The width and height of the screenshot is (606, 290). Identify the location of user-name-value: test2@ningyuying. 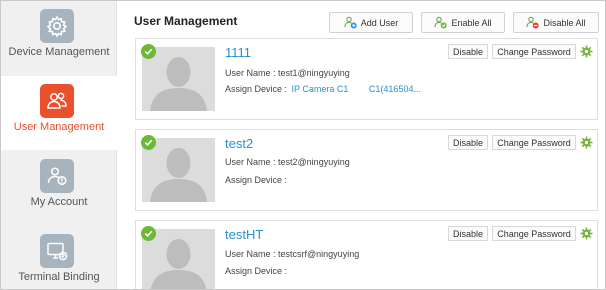
(314, 162).